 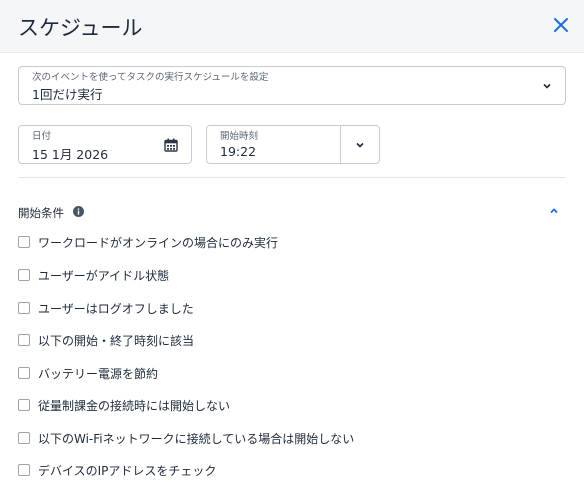 I want to click on start-time-label: 開始時刻, so click(x=239, y=136).